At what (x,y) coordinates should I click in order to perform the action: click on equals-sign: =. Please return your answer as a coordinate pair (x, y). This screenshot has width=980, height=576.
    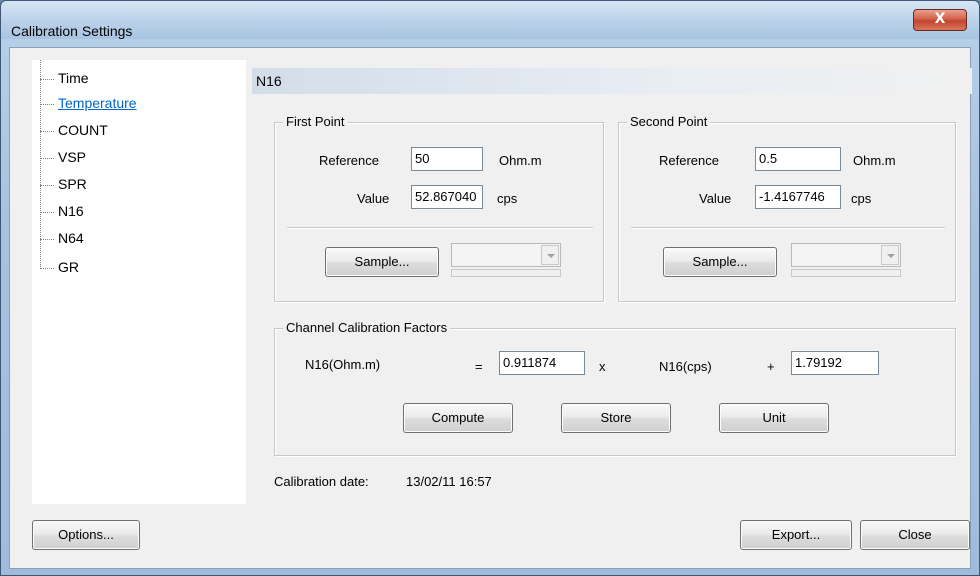
    Looking at the image, I should click on (479, 366).